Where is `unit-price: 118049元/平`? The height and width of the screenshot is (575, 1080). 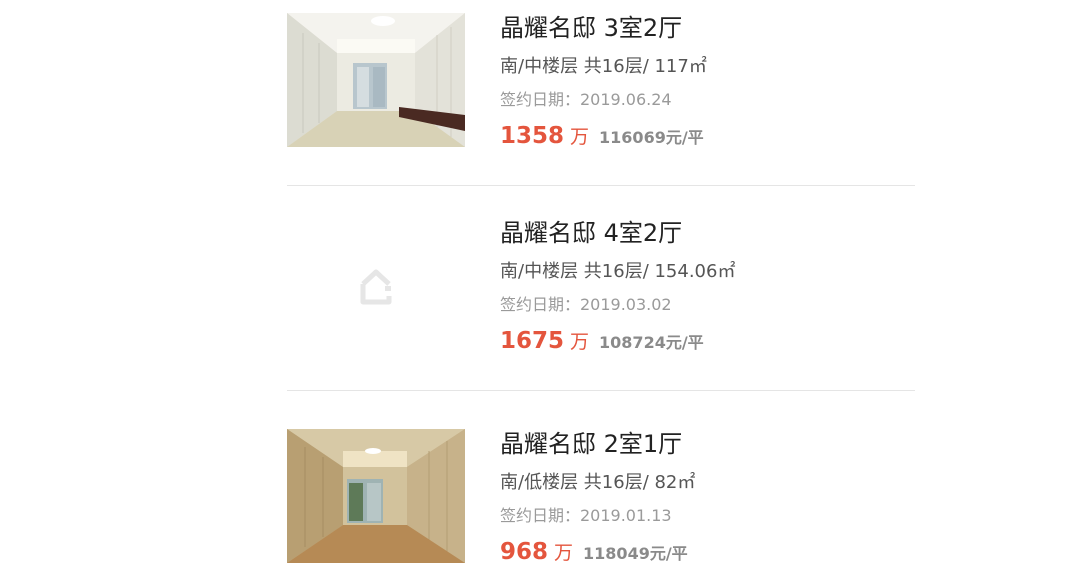 unit-price: 118049元/平 is located at coordinates (635, 553).